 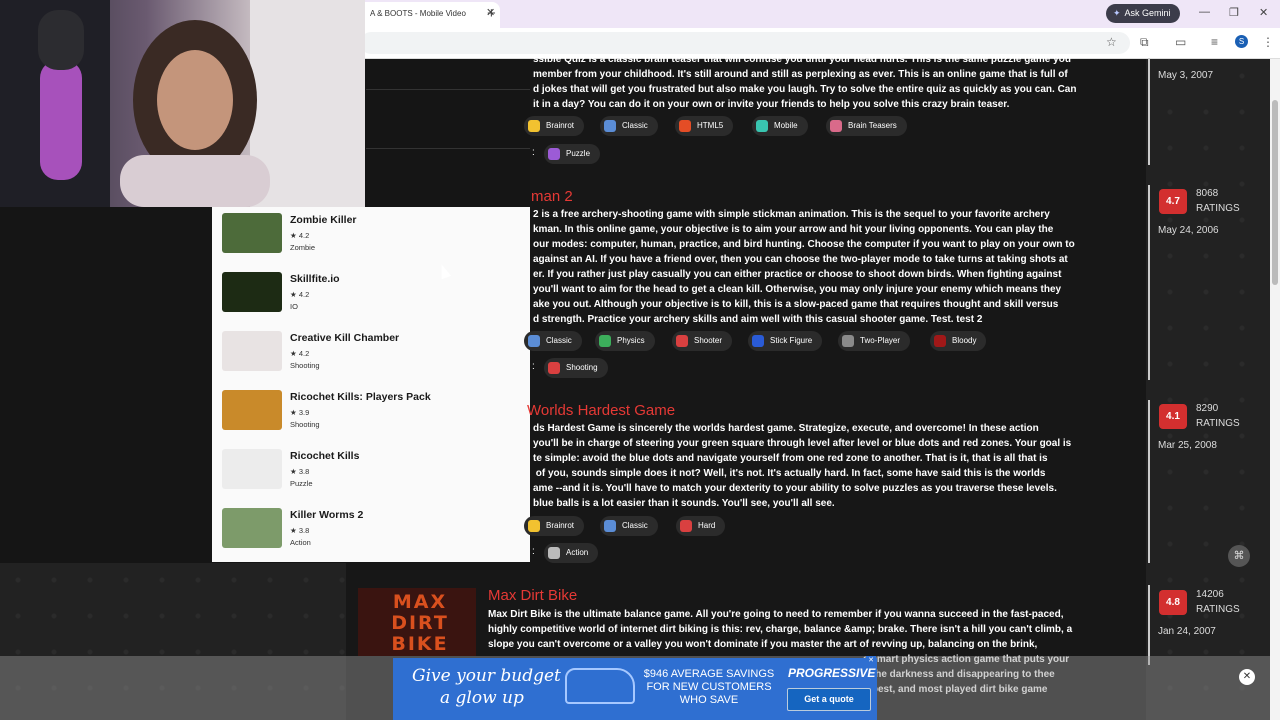 I want to click on rating-value: 3.9, so click(x=304, y=412).